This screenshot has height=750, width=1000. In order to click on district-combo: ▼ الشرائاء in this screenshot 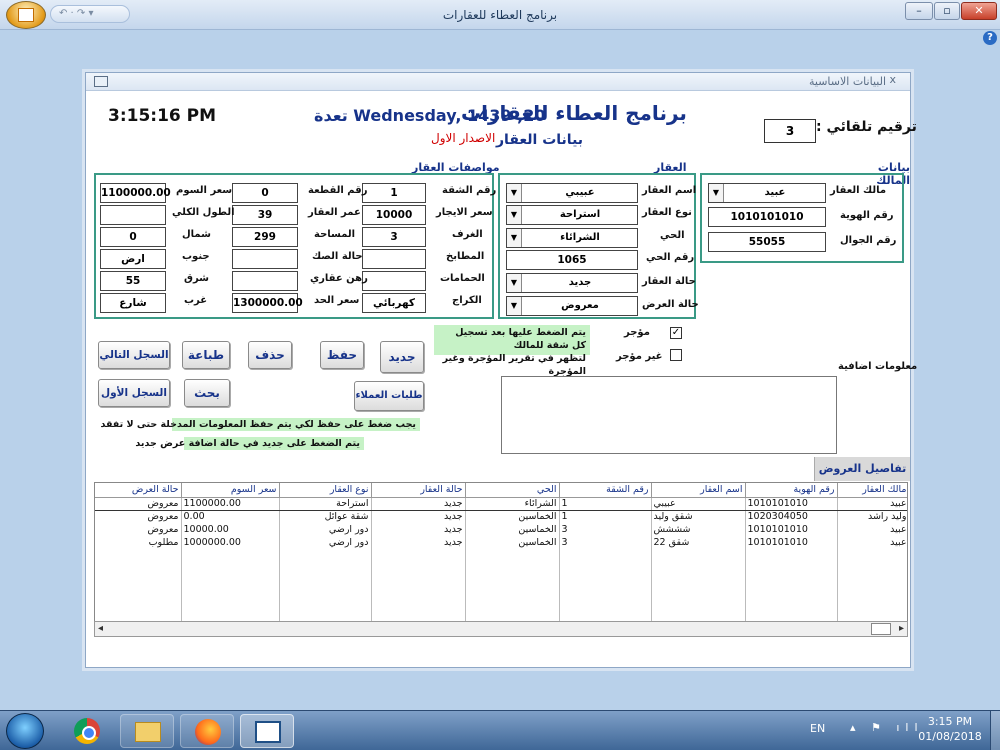, I will do `click(572, 238)`.